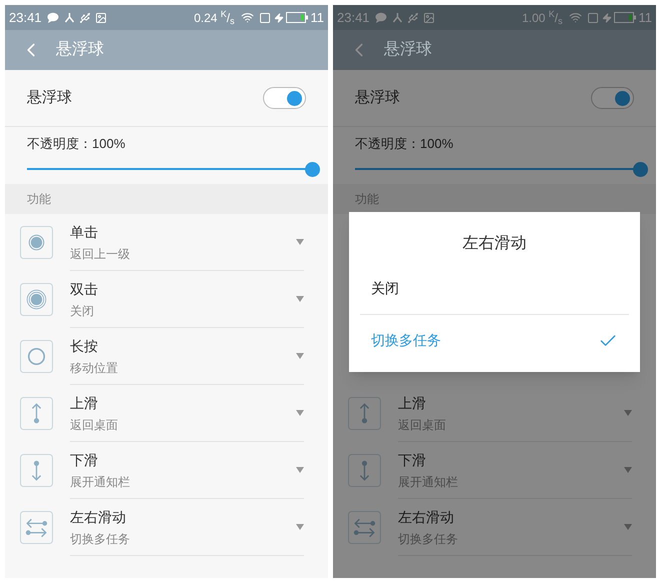 The width and height of the screenshot is (661, 584). What do you see at coordinates (82, 311) in the screenshot?
I see `gesture-action: 关闭` at bounding box center [82, 311].